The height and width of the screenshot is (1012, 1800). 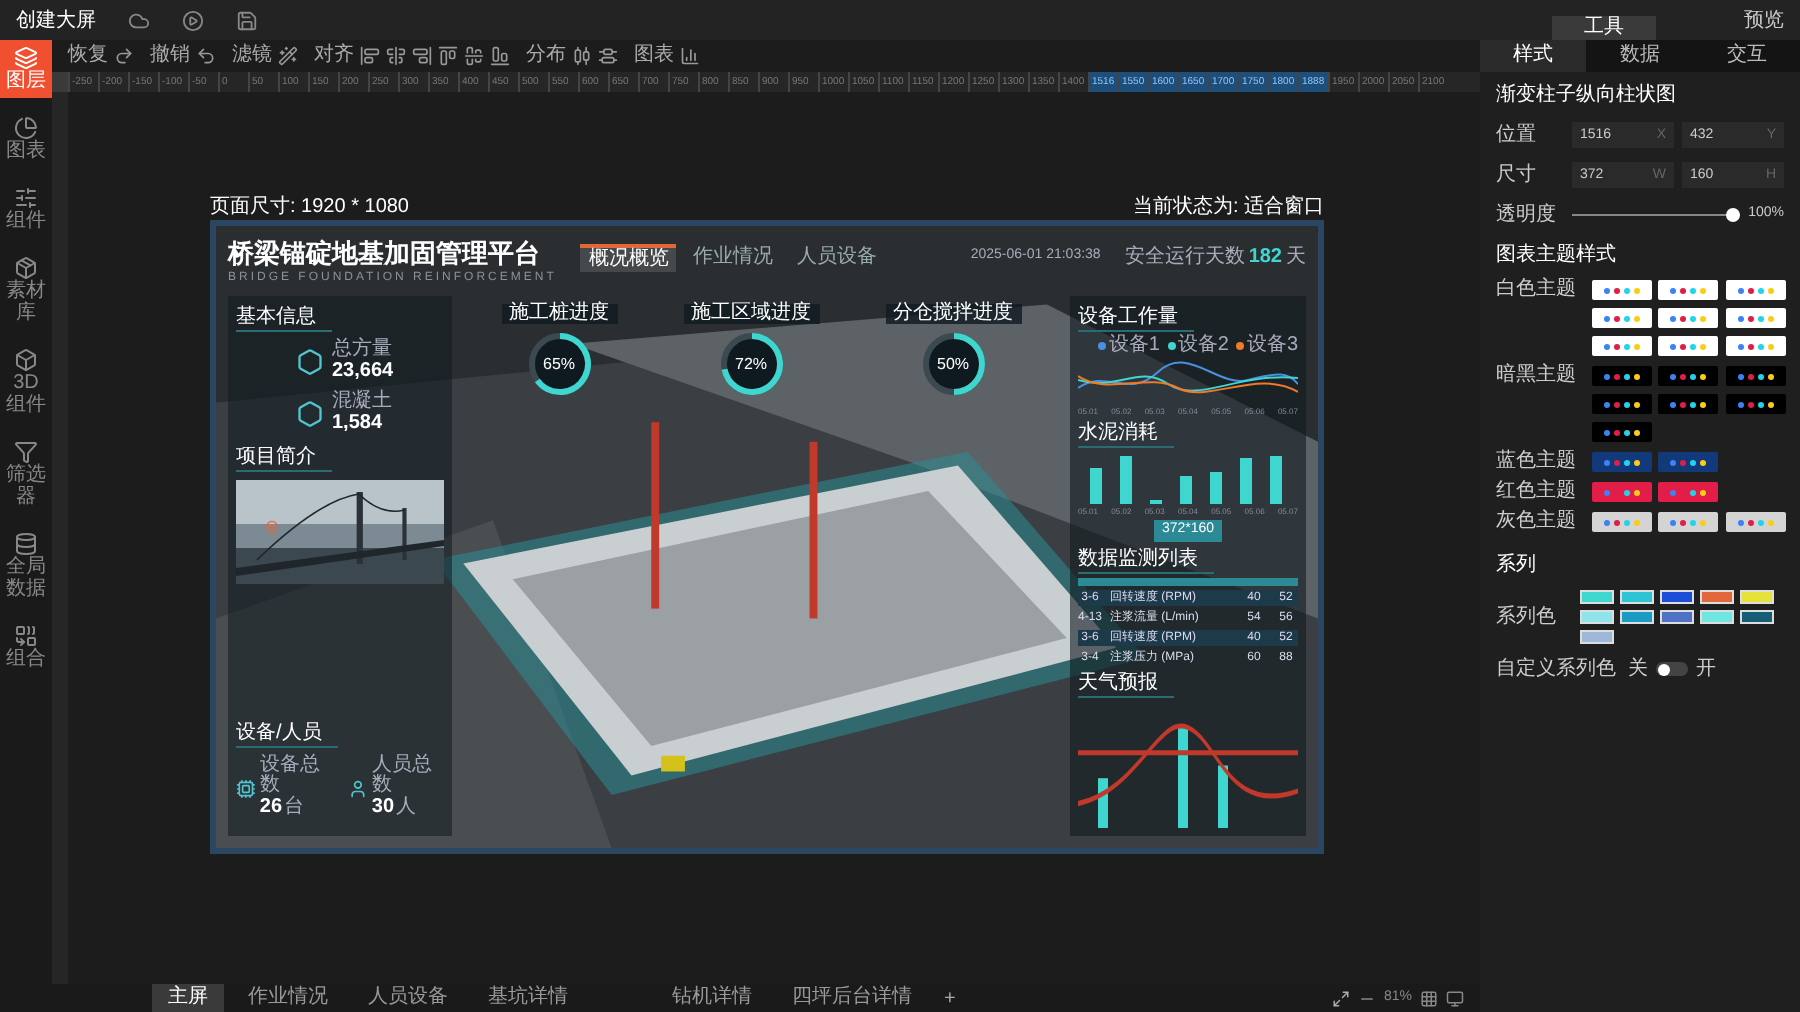 What do you see at coordinates (1537, 492) in the screenshot?
I see `theme-label: 红色主题` at bounding box center [1537, 492].